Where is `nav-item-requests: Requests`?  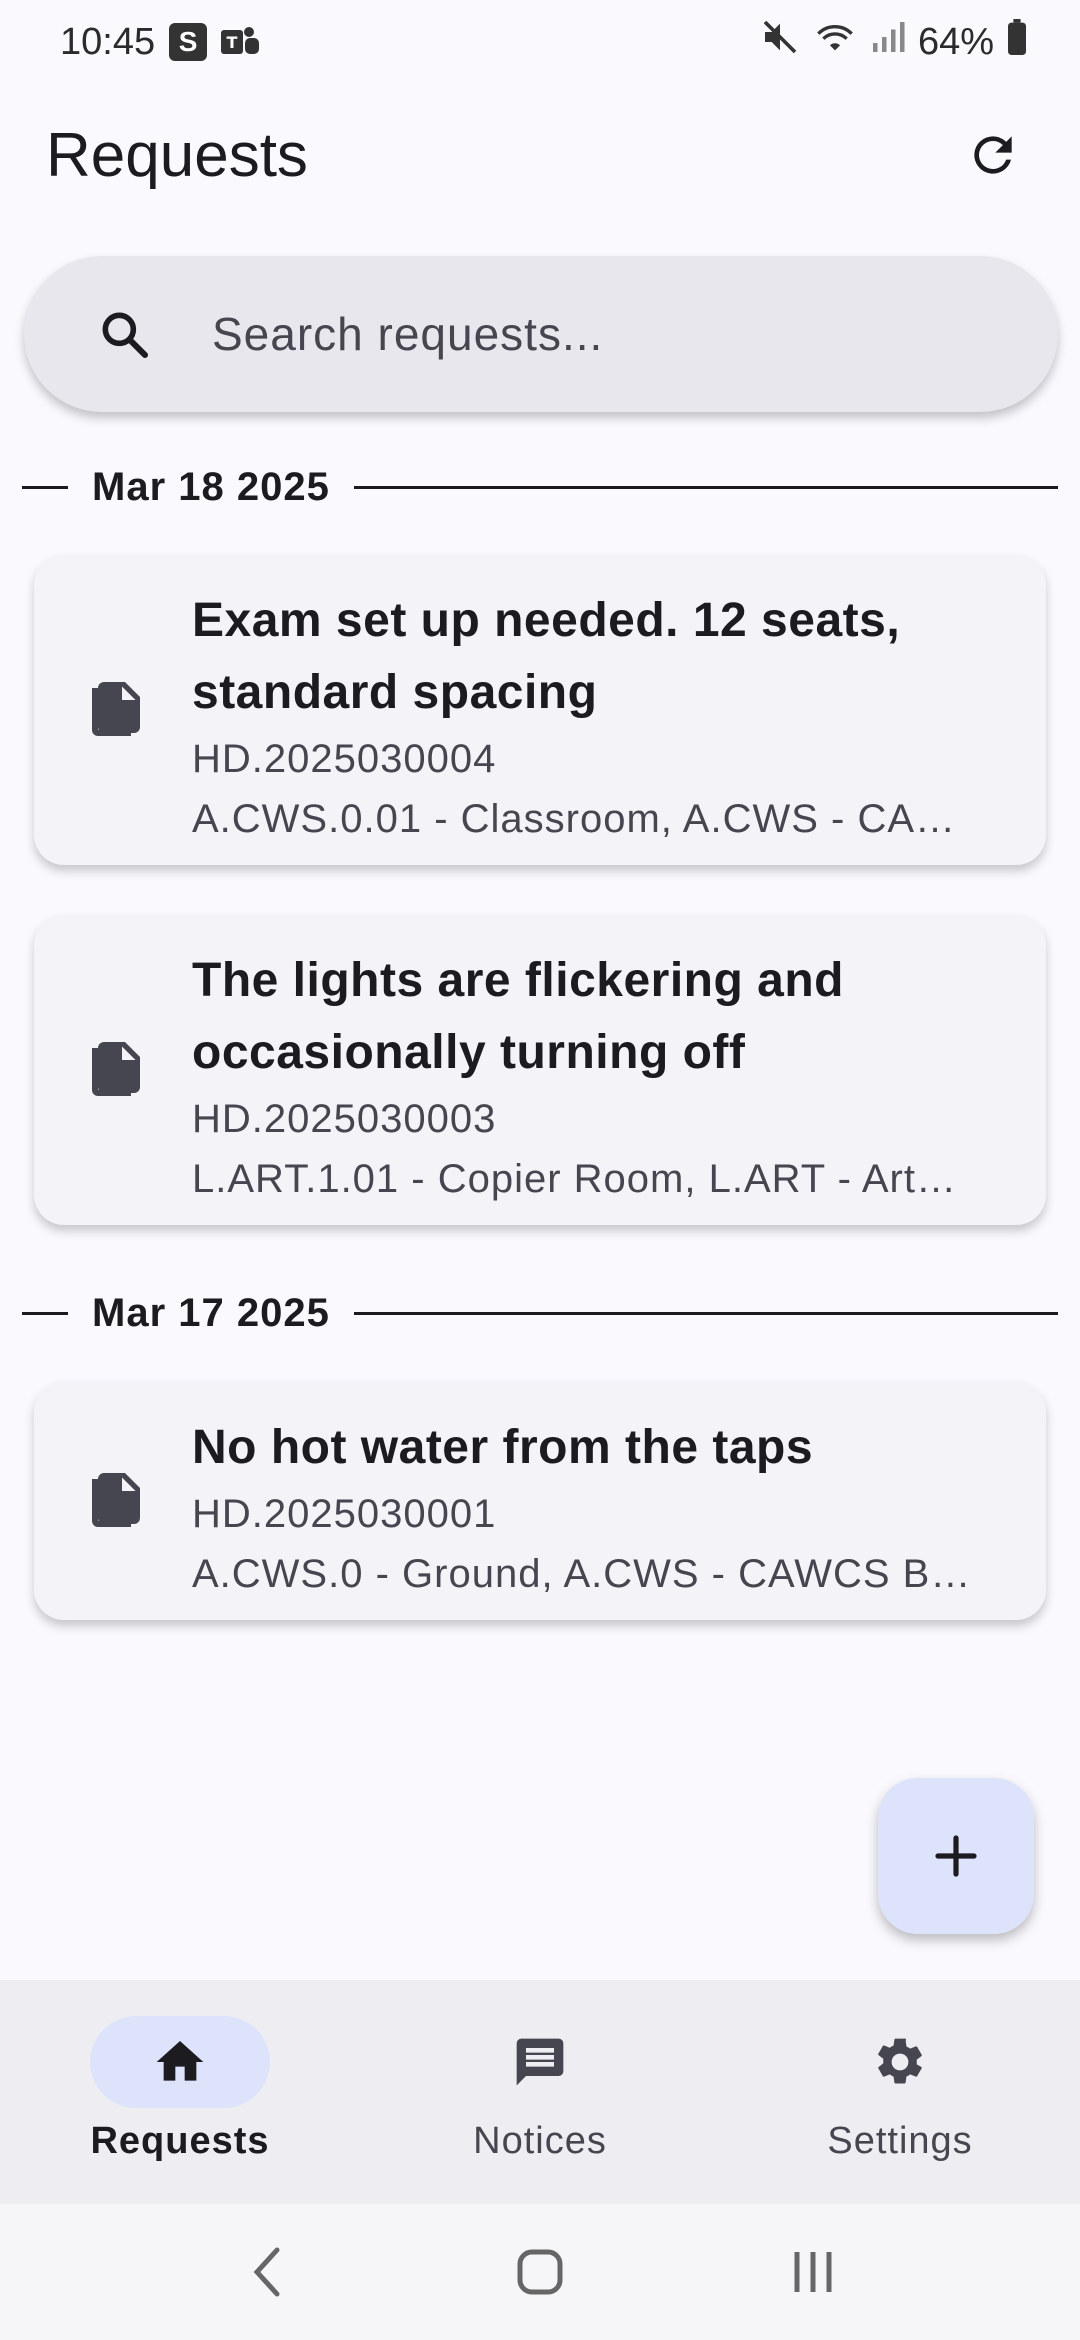
nav-item-requests: Requests is located at coordinates (180, 2092).